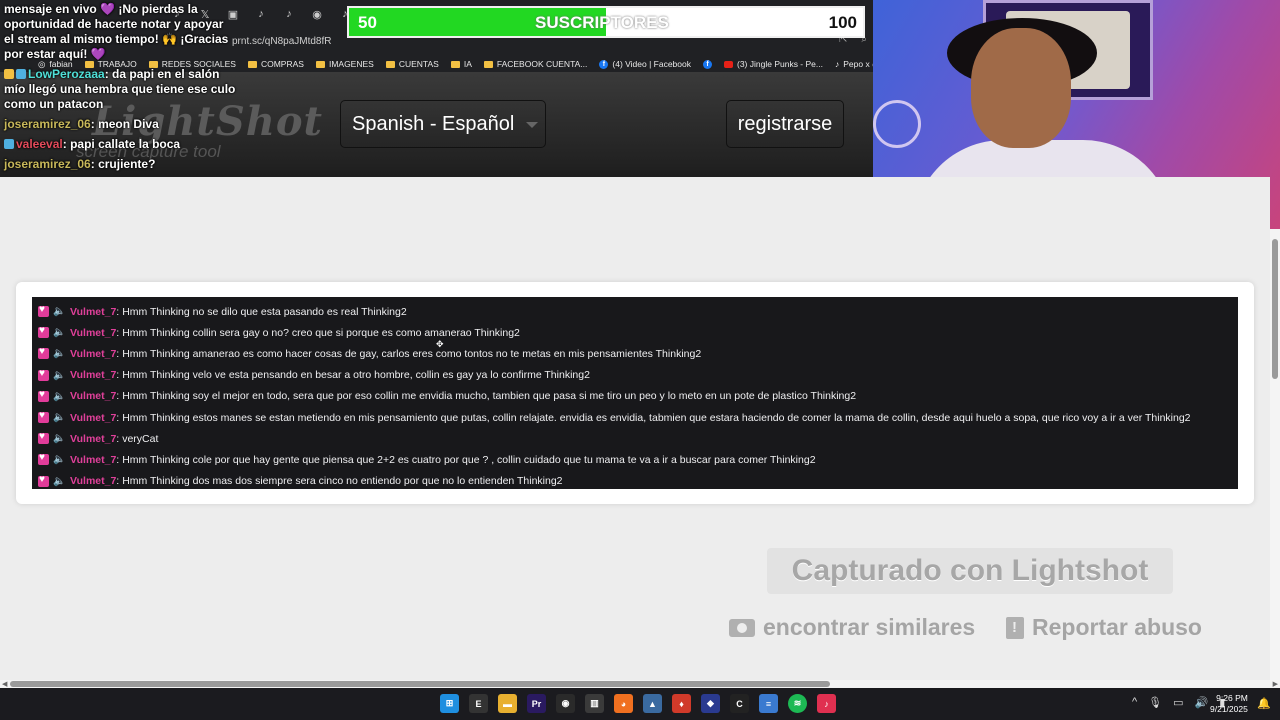 The image size is (1280, 720). What do you see at coordinates (739, 703) in the screenshot?
I see `capcut-icon: C` at bounding box center [739, 703].